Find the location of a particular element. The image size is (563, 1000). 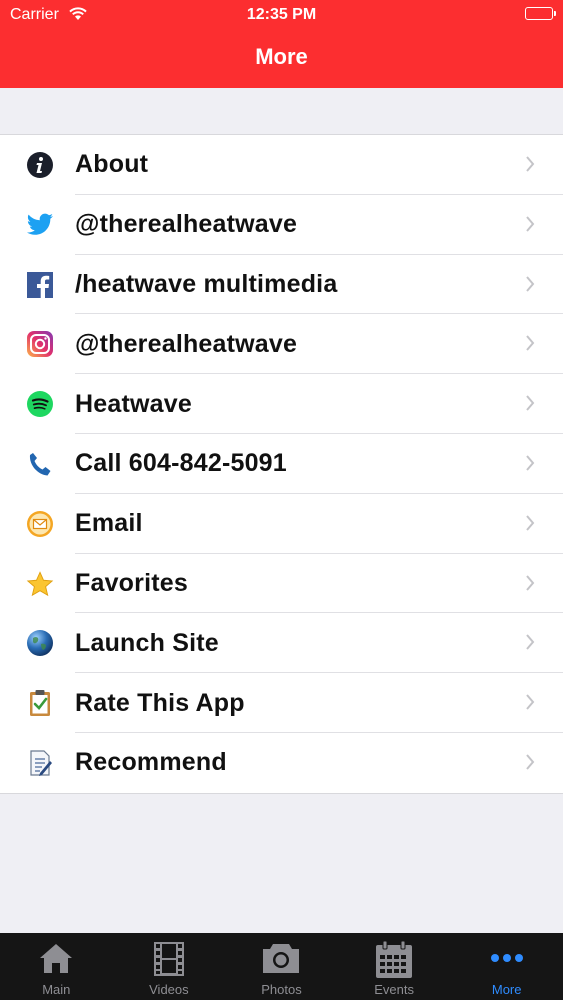

menu-item-label: Launch Site is located at coordinates (147, 642).